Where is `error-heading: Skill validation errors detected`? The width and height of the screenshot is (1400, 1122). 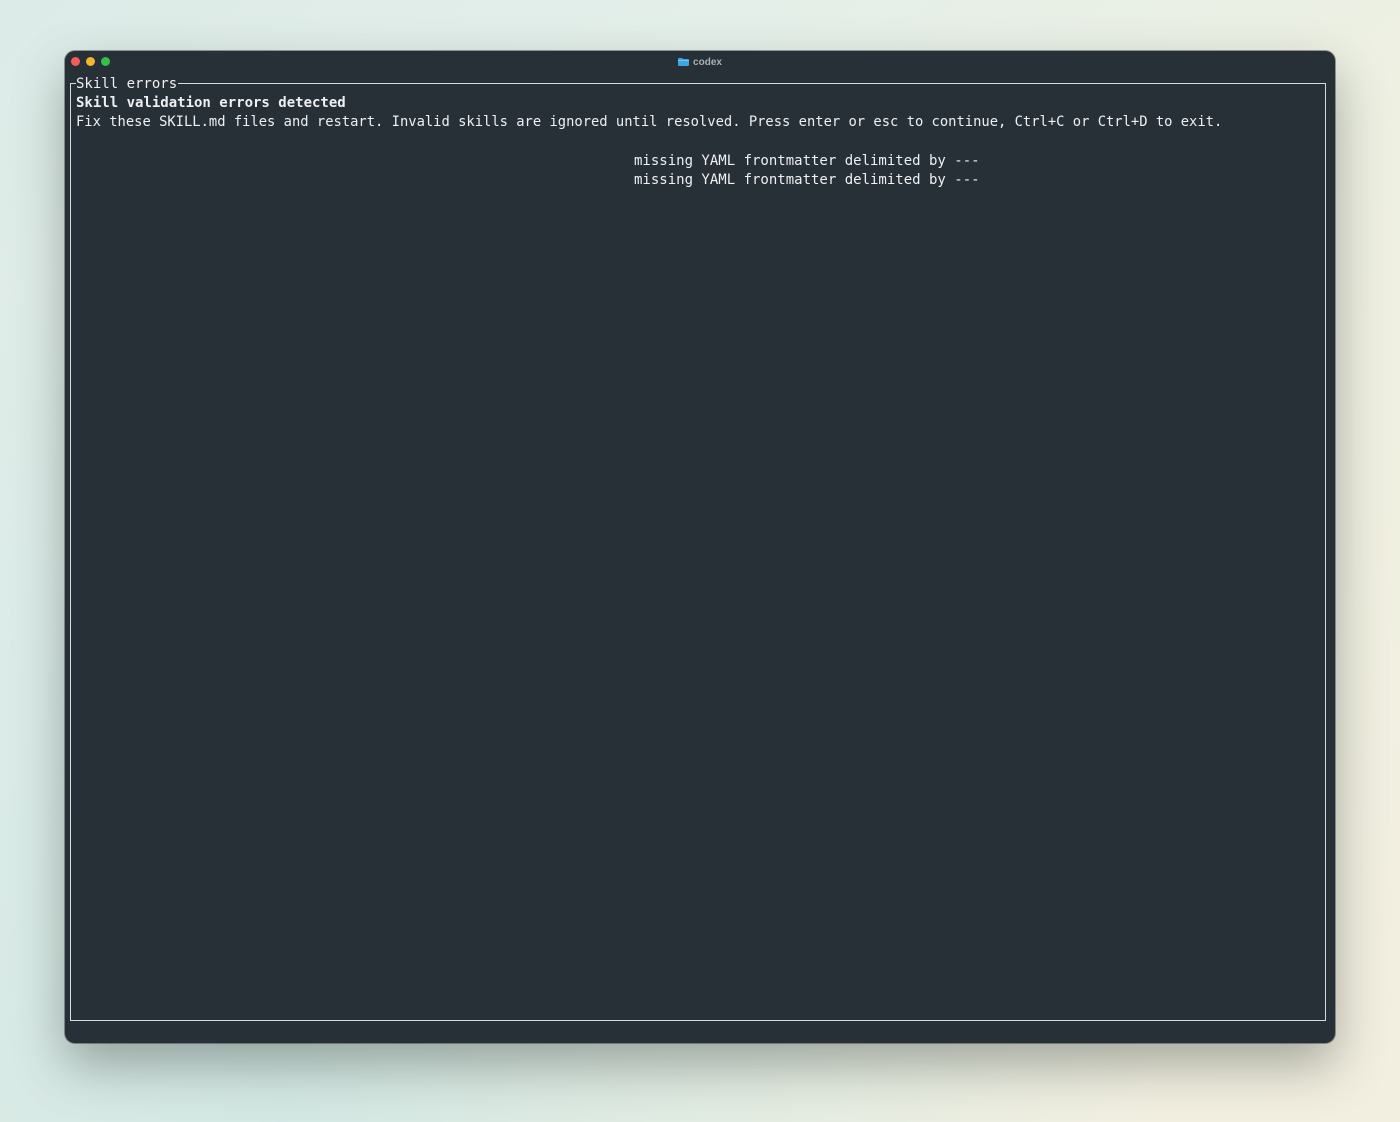
error-heading: Skill validation errors detected is located at coordinates (211, 103).